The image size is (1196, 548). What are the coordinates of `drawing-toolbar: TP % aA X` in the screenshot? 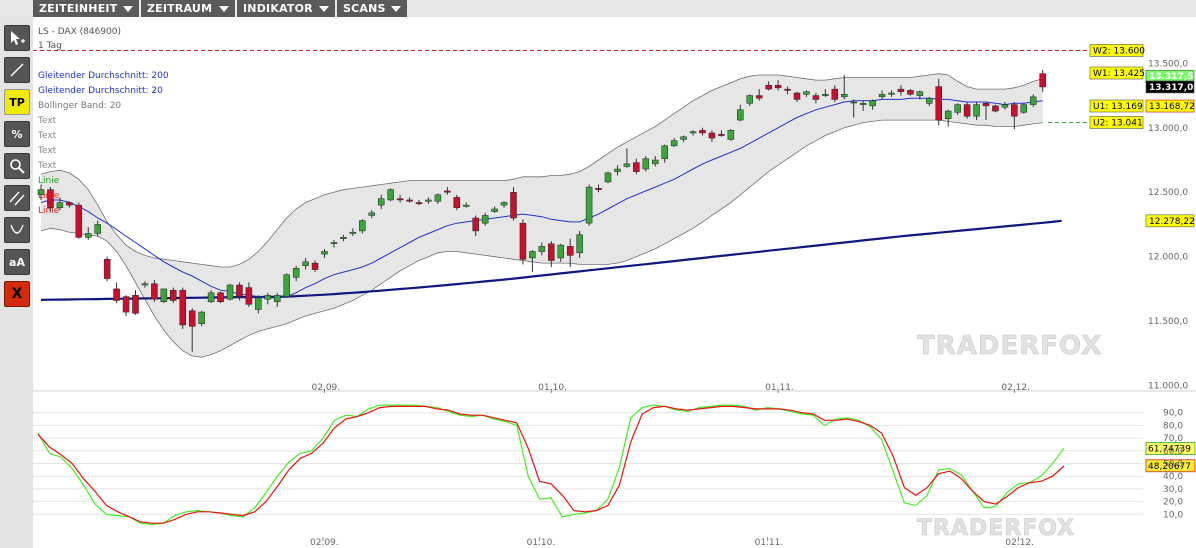 It's located at (16, 282).